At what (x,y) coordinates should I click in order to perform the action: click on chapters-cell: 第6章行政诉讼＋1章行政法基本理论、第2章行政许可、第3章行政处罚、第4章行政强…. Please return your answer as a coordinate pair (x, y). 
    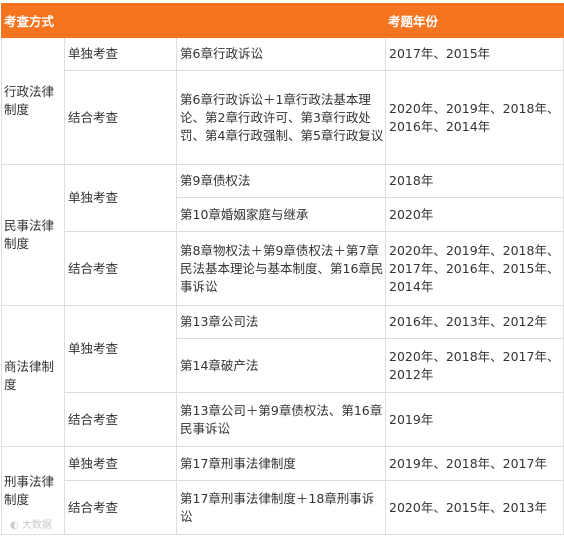
    Looking at the image, I should click on (281, 117).